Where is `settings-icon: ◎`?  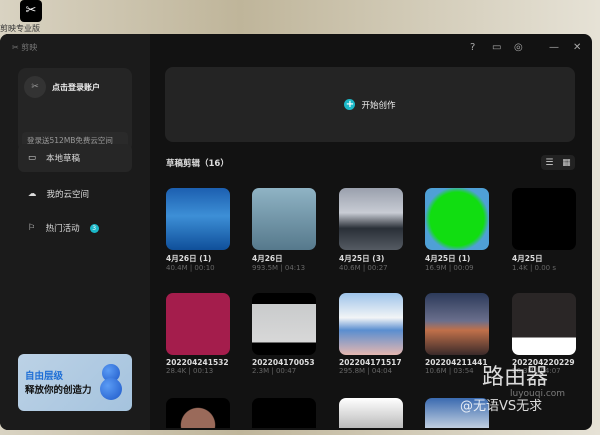 settings-icon: ◎ is located at coordinates (518, 47).